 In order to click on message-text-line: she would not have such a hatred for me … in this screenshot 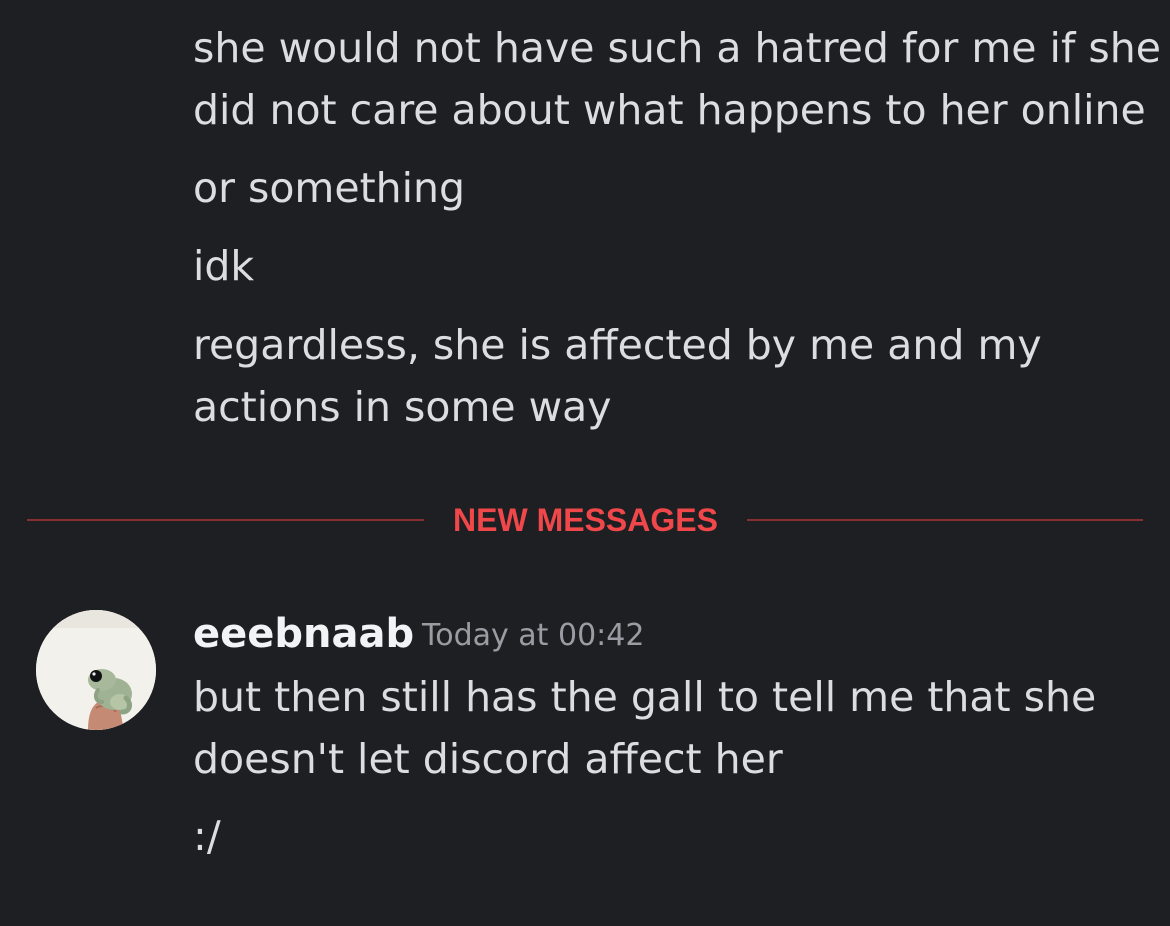, I will do `click(677, 48)`.